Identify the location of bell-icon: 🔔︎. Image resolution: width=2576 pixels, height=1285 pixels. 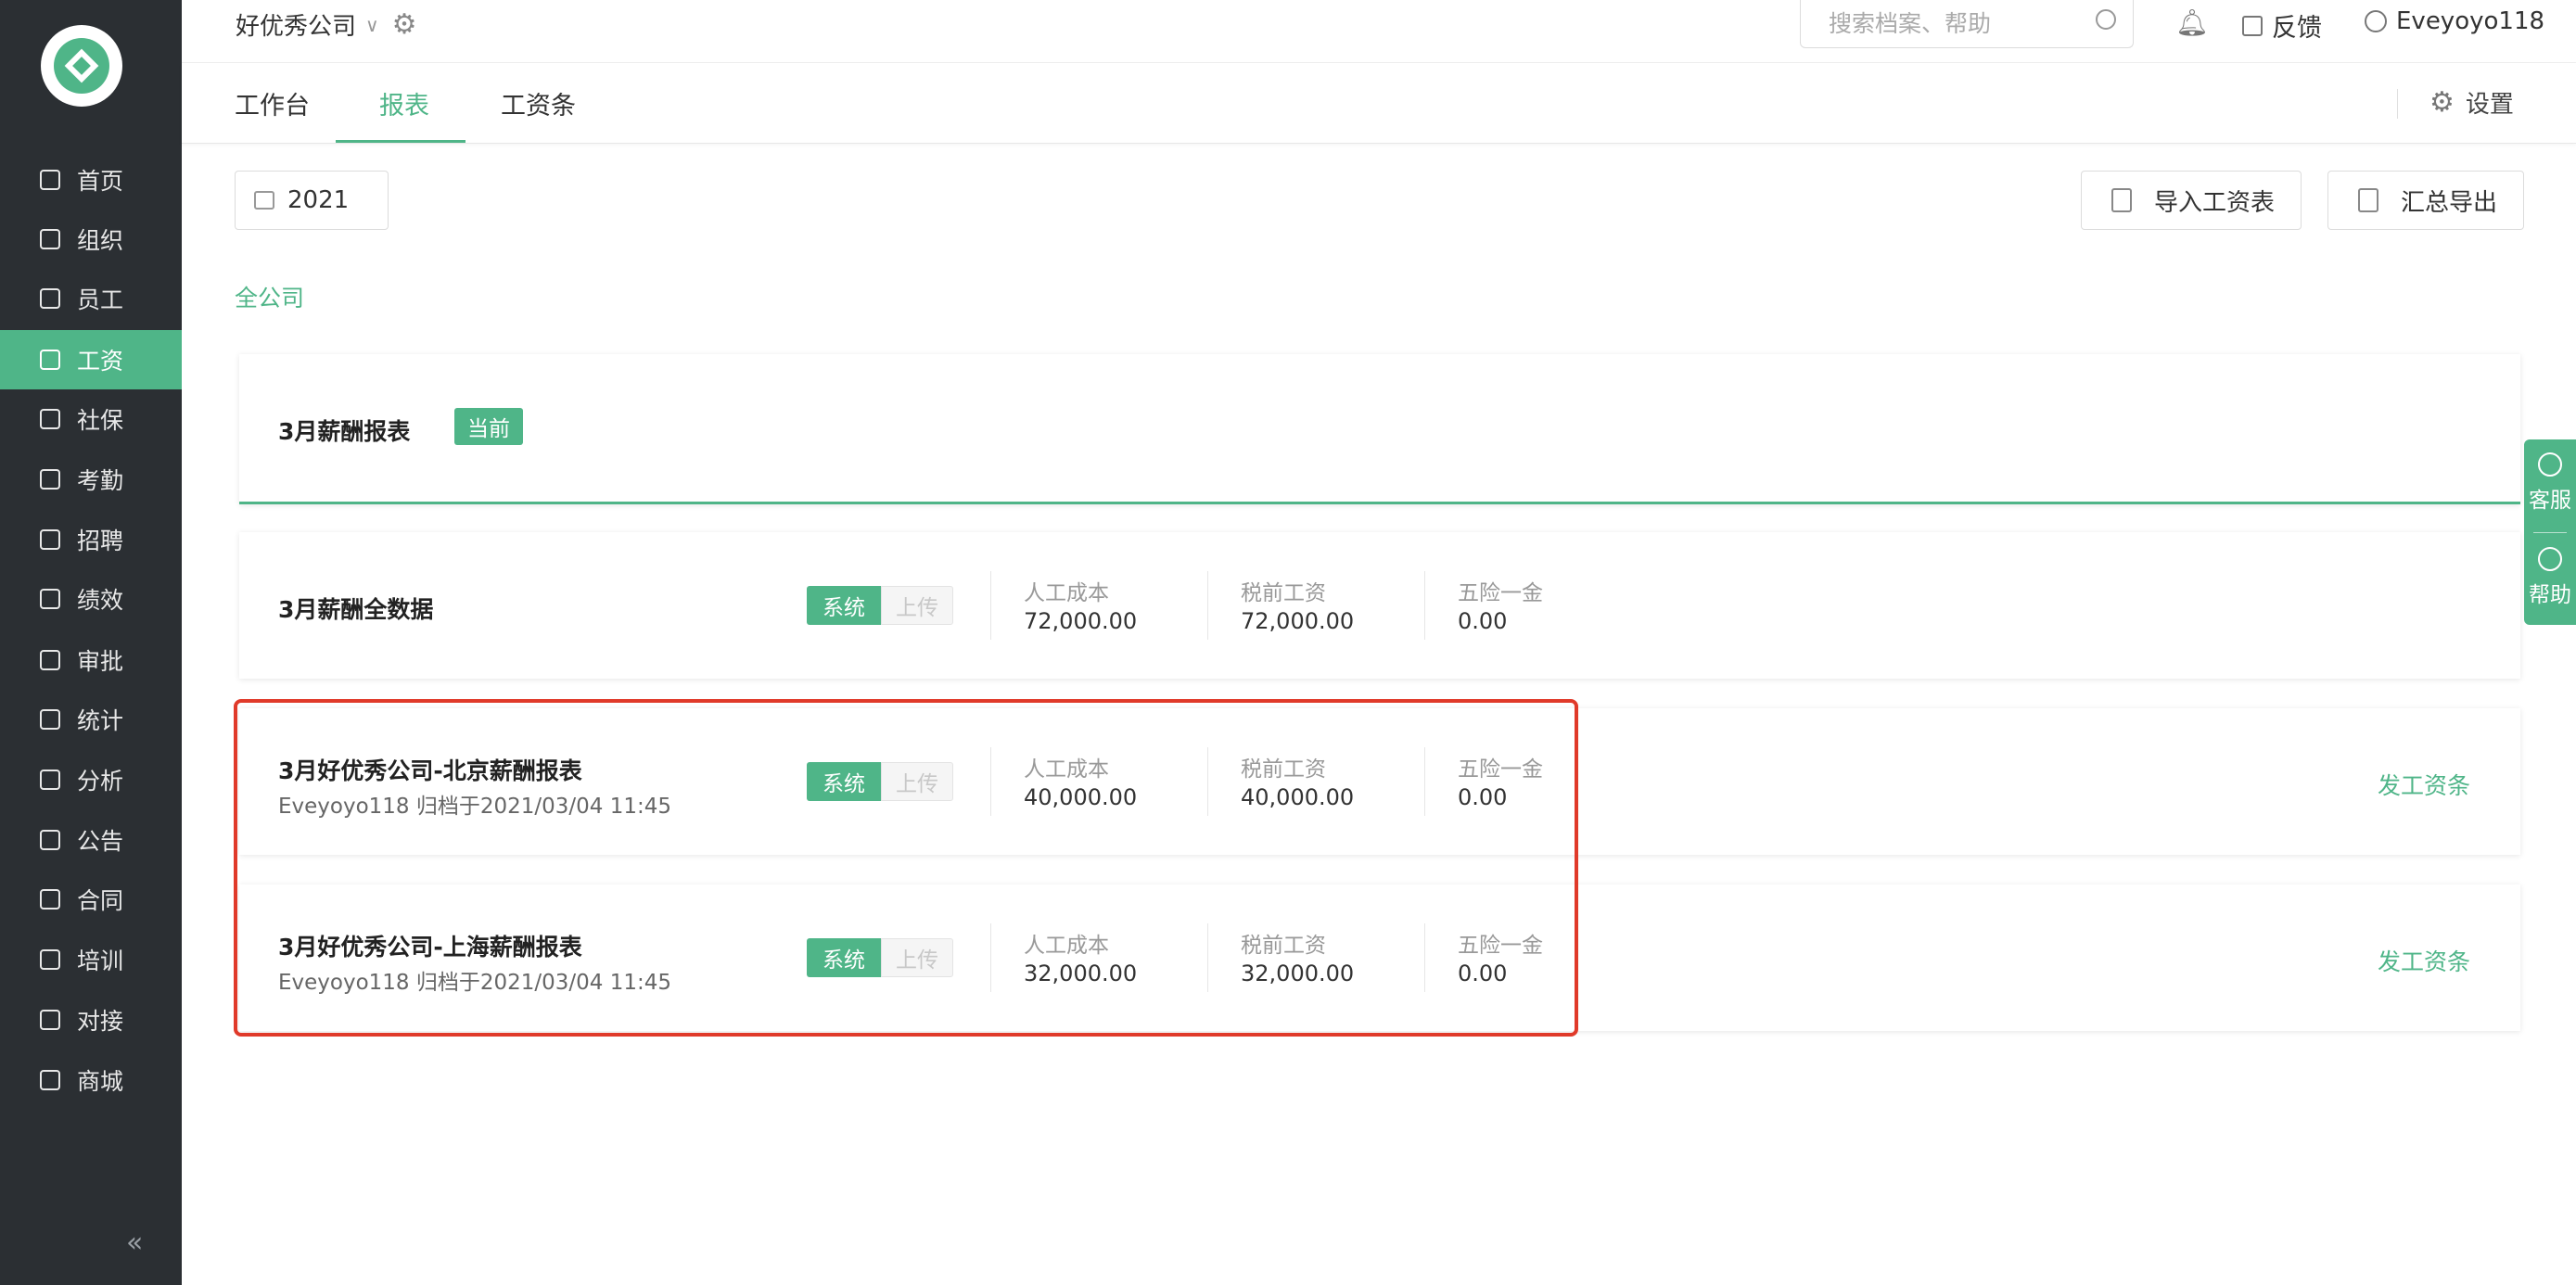
(2192, 22).